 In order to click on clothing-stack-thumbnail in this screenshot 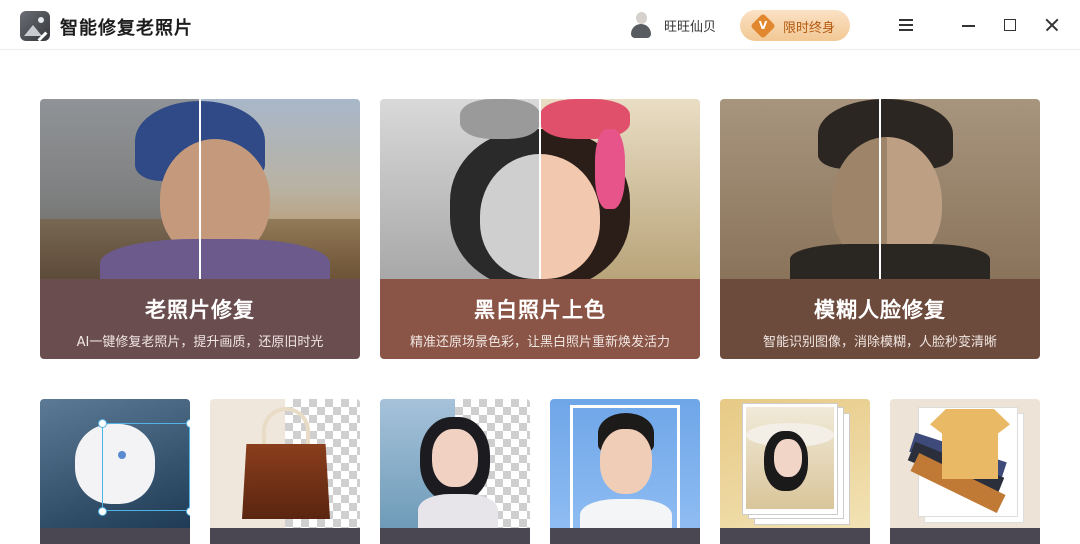, I will do `click(965, 464)`.